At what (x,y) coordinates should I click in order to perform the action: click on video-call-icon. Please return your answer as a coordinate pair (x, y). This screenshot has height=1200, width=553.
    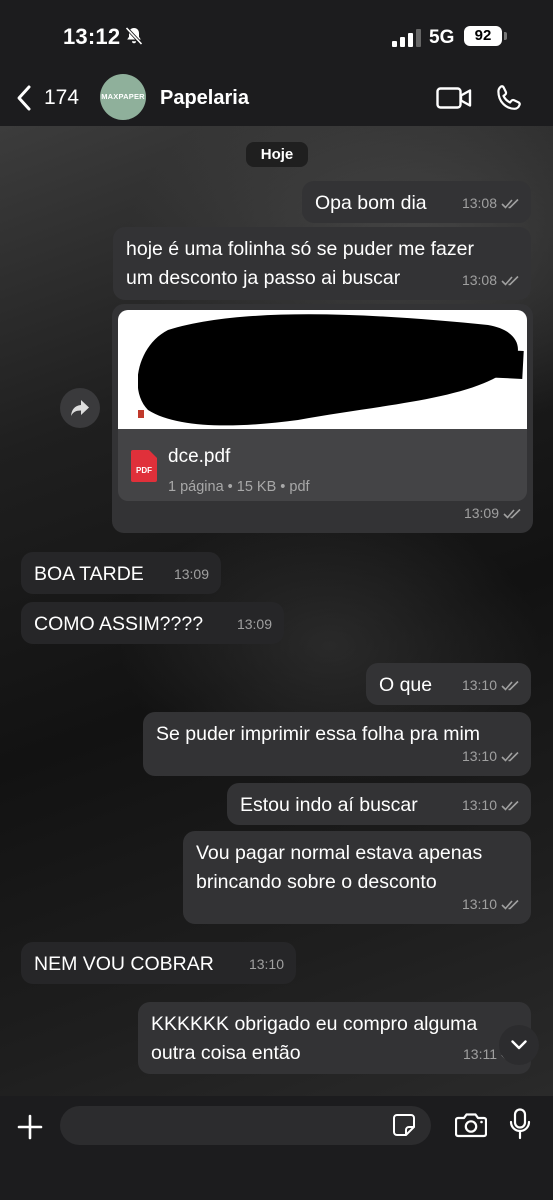
    Looking at the image, I should click on (454, 98).